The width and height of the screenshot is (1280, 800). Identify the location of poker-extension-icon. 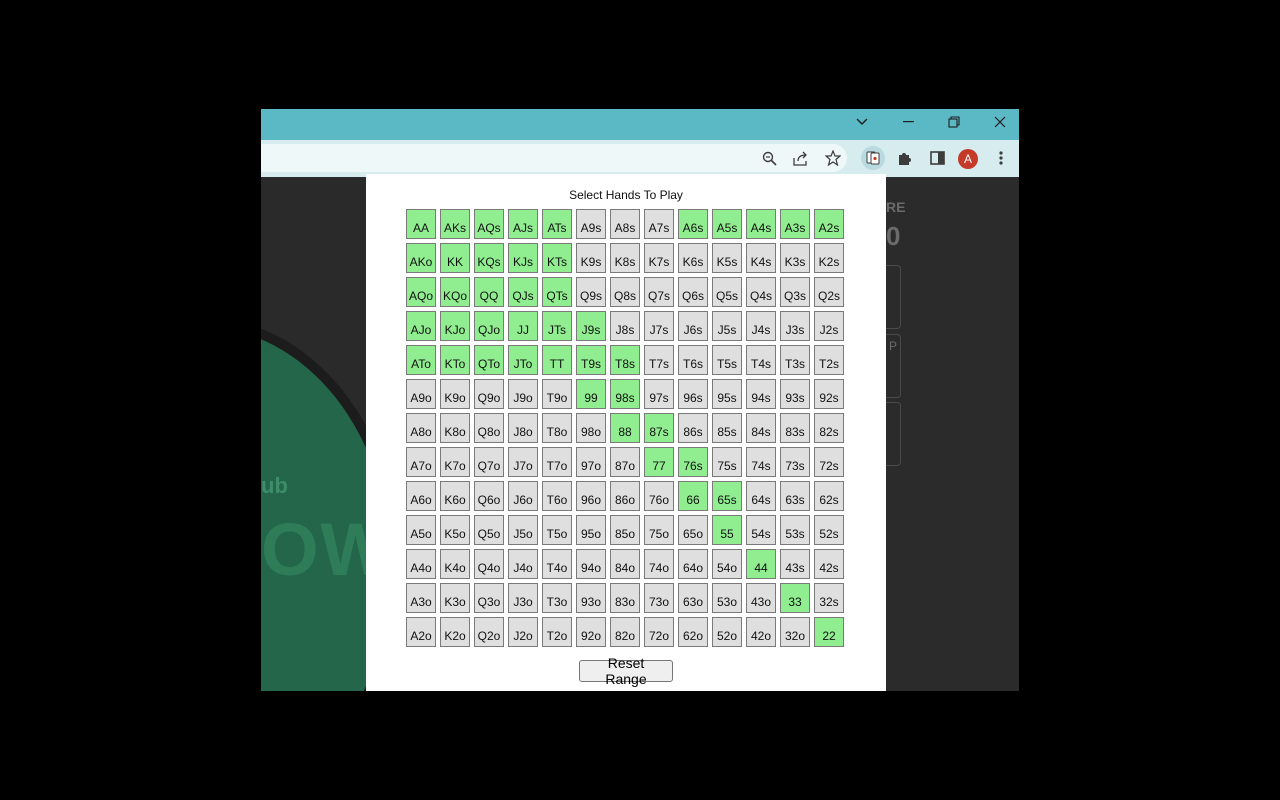
(873, 158).